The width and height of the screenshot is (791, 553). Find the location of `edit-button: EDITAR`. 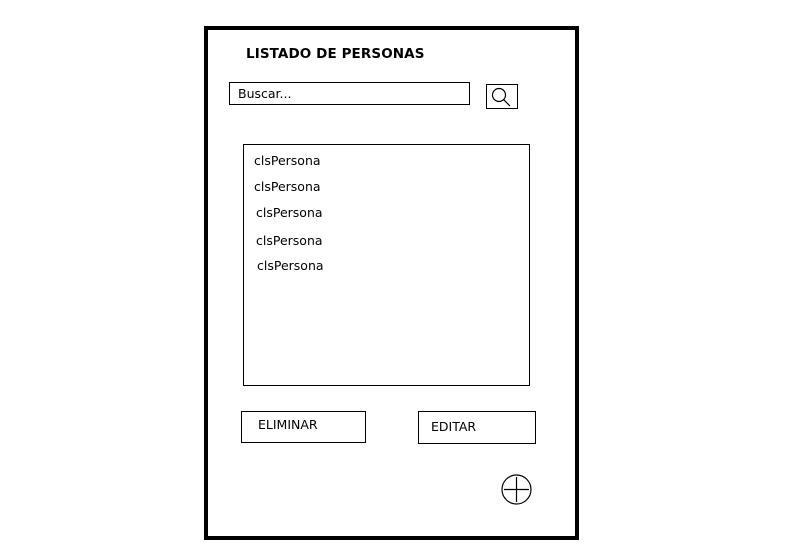

edit-button: EDITAR is located at coordinates (477, 427).